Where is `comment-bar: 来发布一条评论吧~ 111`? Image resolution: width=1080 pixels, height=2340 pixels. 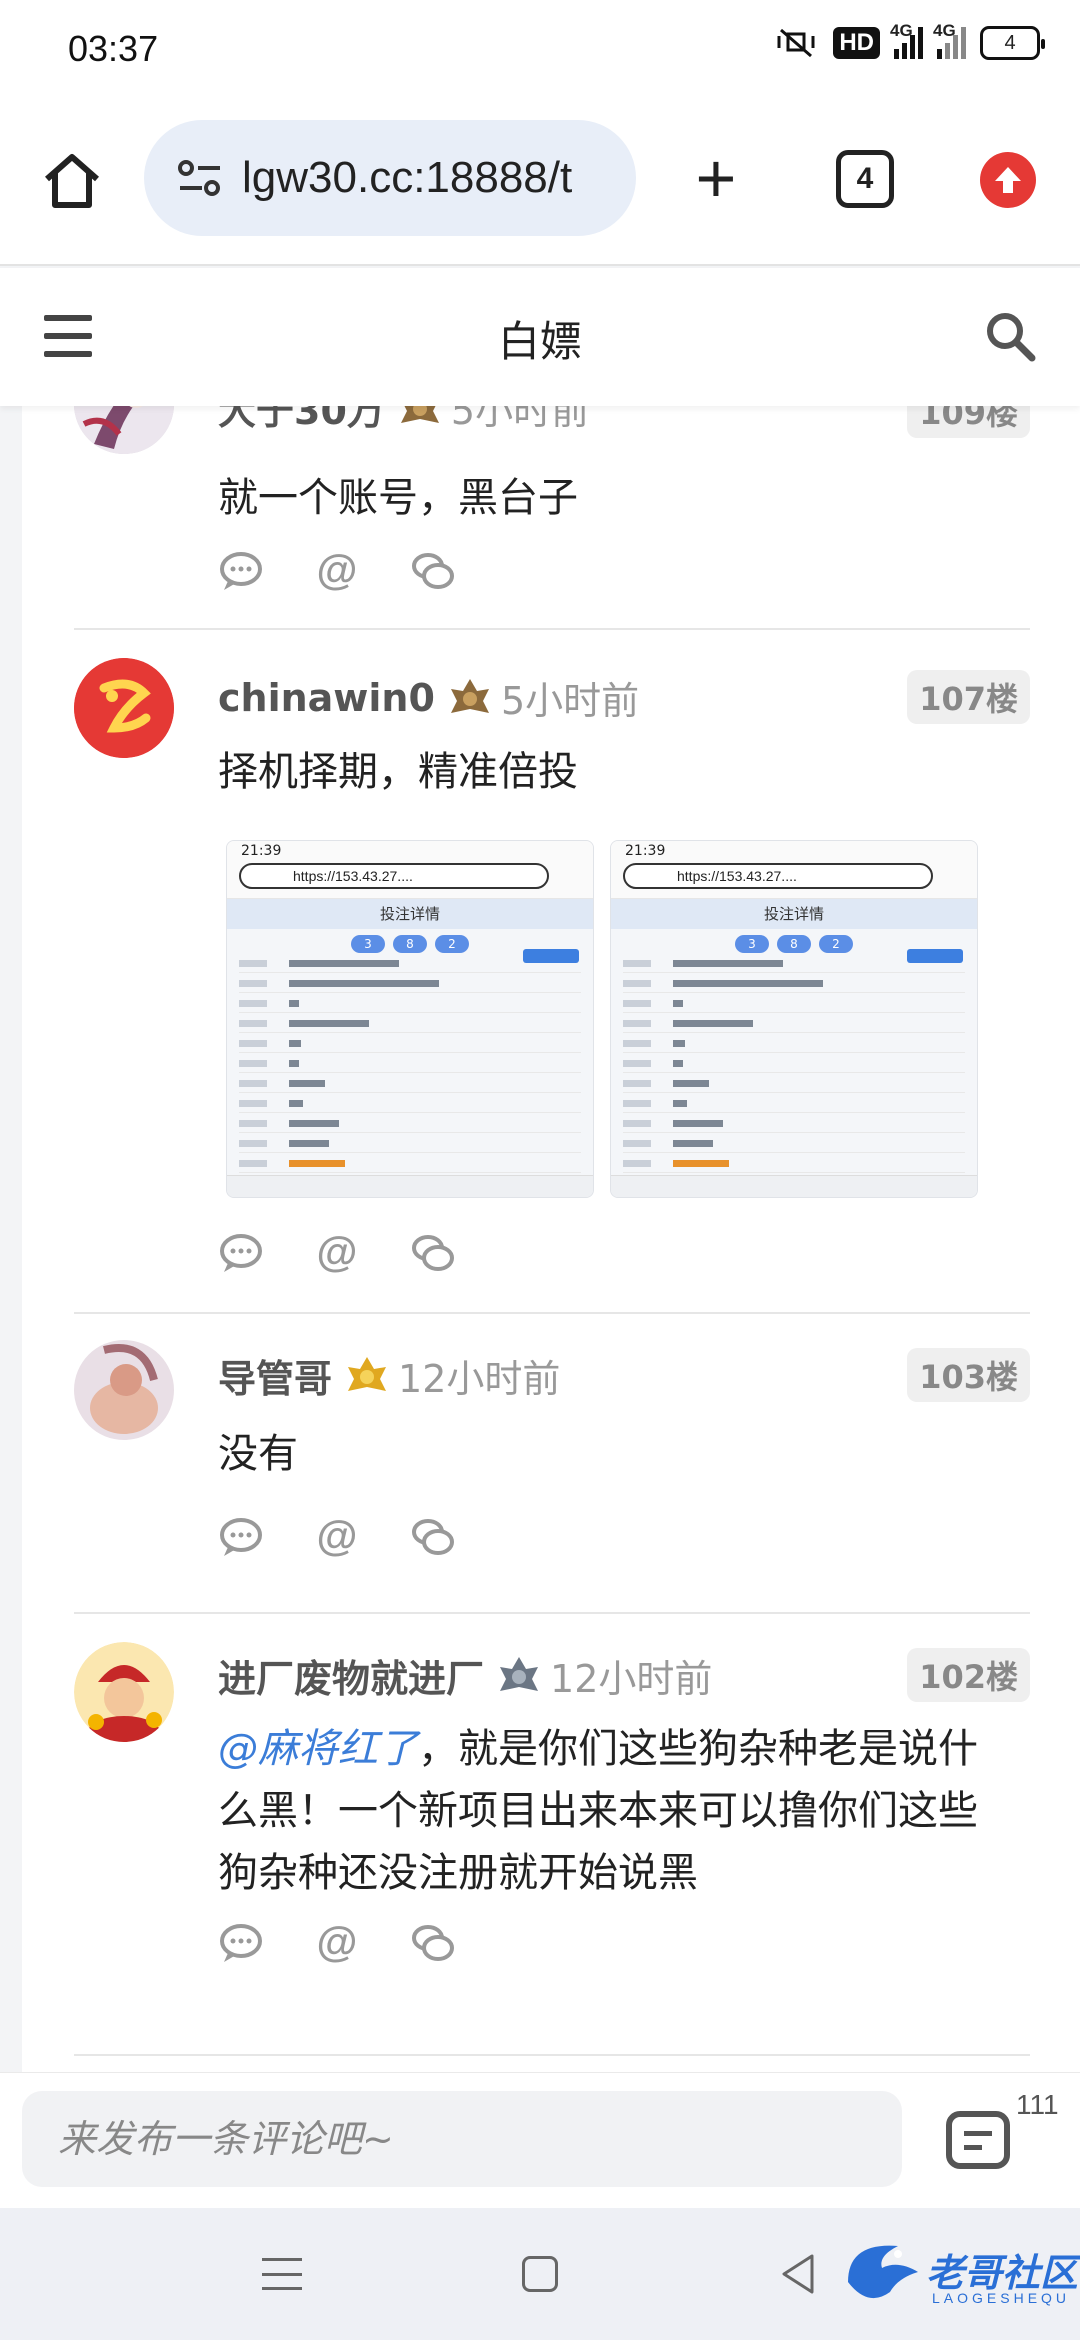 comment-bar: 来发布一条评论吧~ 111 is located at coordinates (540, 2140).